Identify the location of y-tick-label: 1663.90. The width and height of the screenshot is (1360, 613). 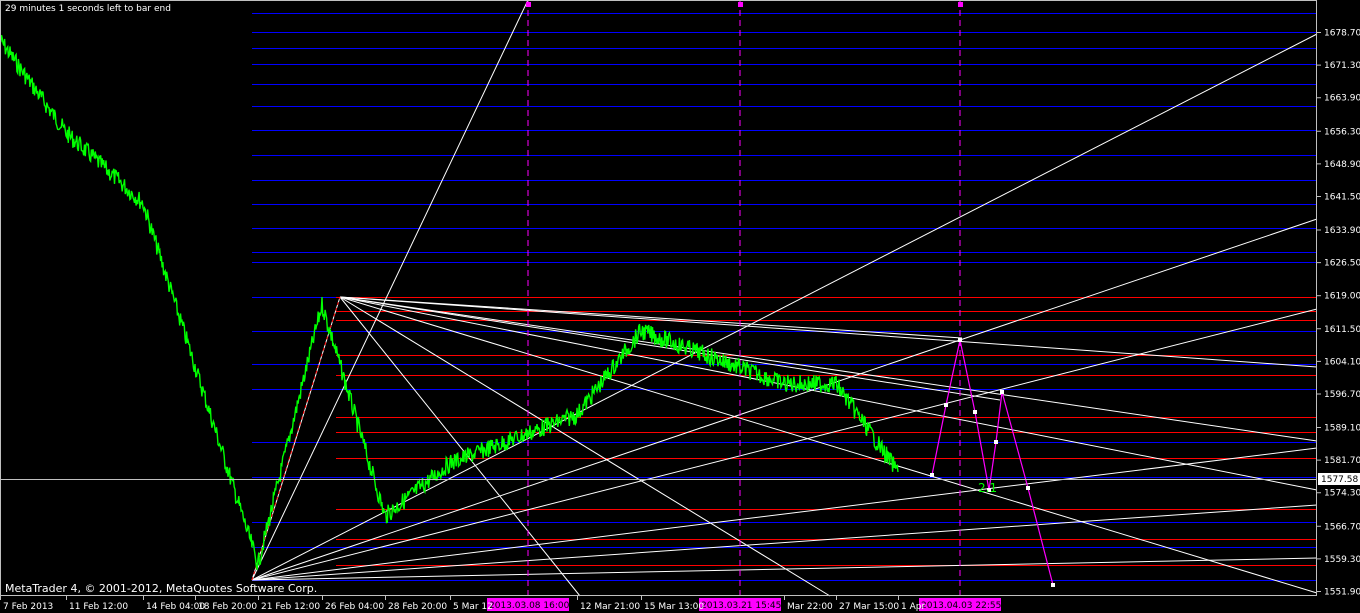
(1342, 99).